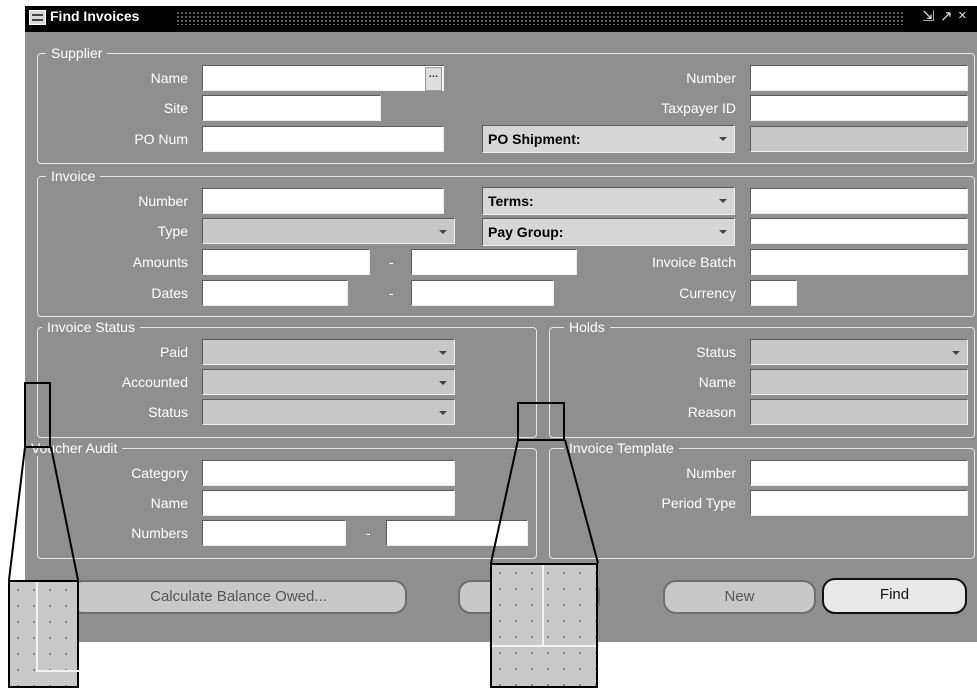 The height and width of the screenshot is (688, 977). Describe the element at coordinates (303, 510) in the screenshot. I see `magnifier-connector-lines` at that location.